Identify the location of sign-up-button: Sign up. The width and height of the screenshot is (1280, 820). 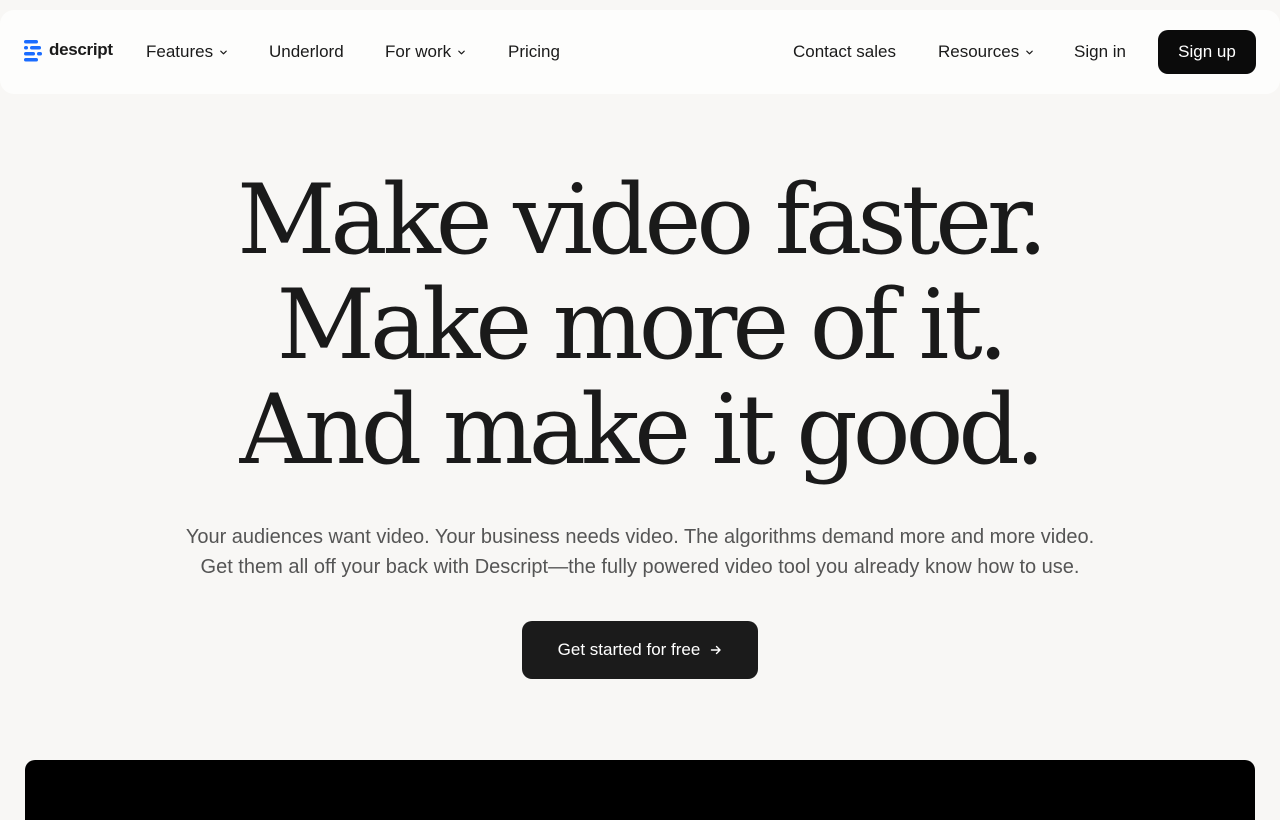
(1207, 52).